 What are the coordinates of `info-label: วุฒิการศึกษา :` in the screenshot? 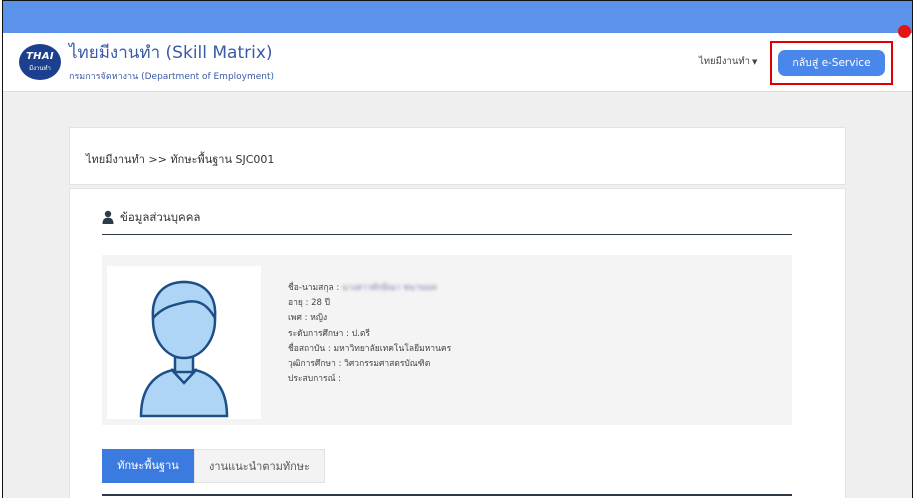 It's located at (315, 363).